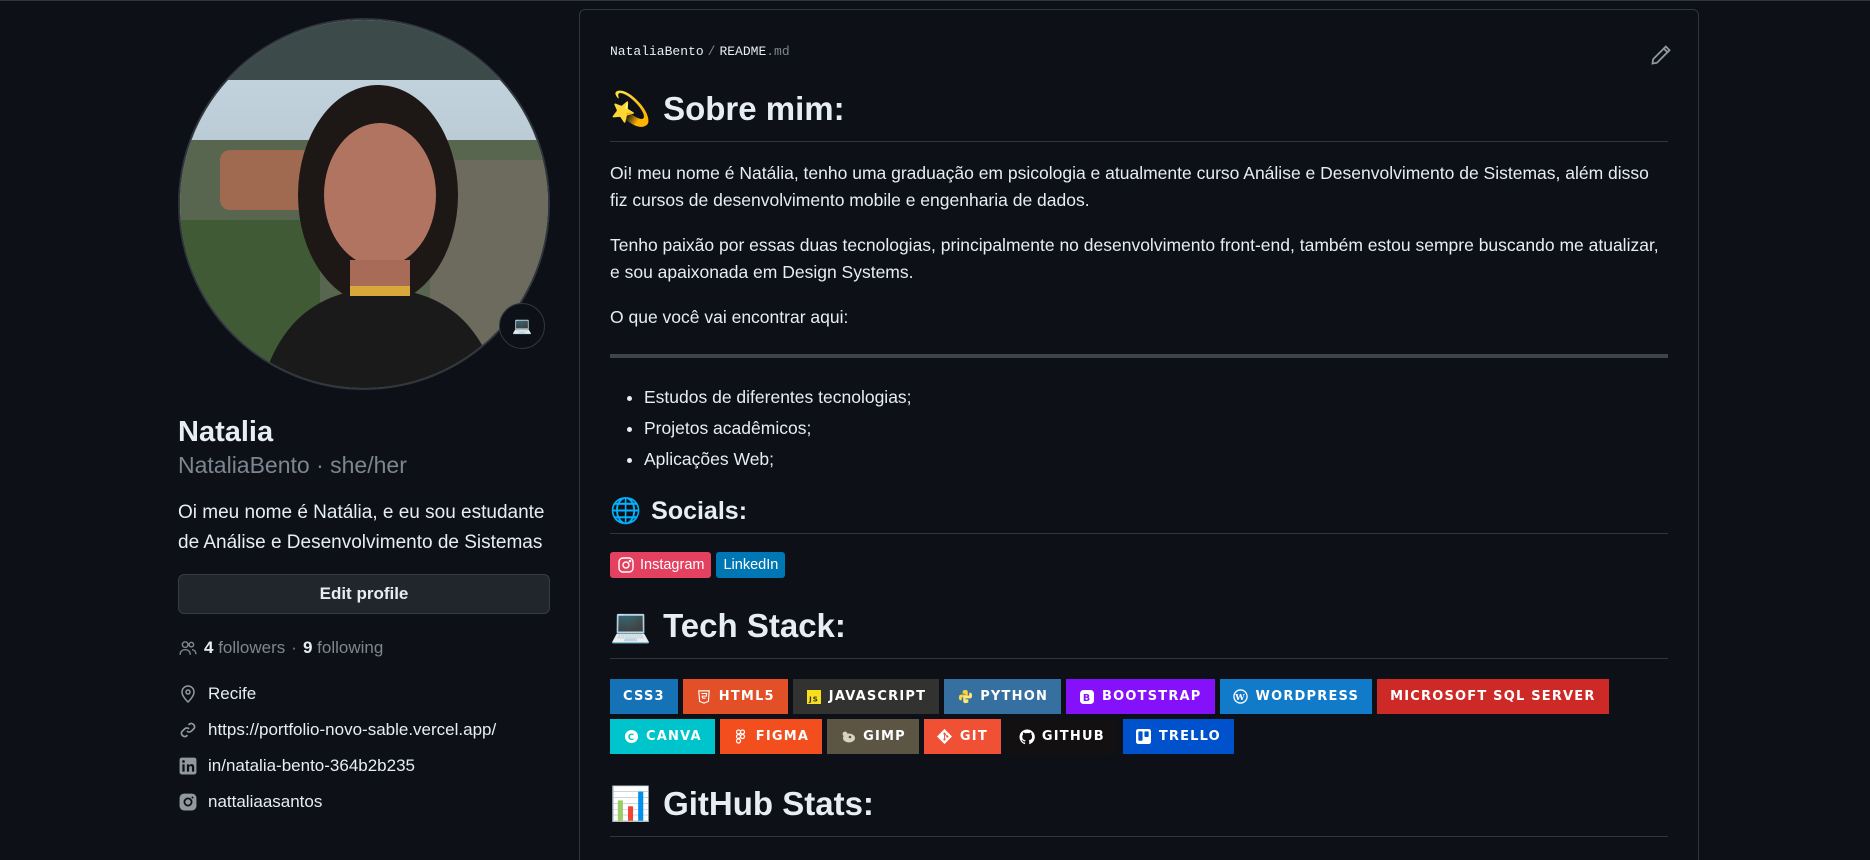 The image size is (1870, 860). I want to click on svg-text: C, so click(630, 737).